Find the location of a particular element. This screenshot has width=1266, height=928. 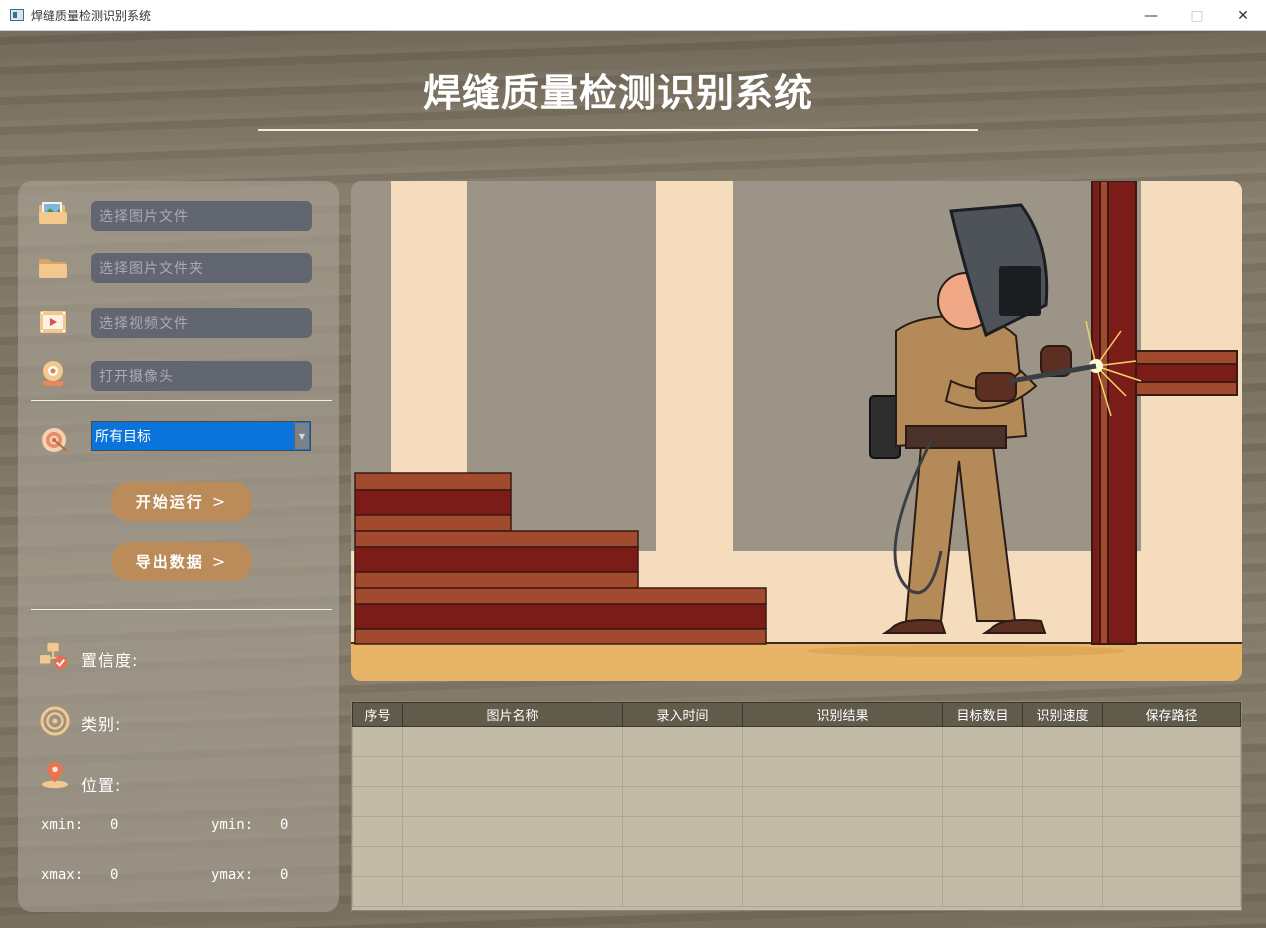

maximize-icon: □ is located at coordinates (1197, 15).